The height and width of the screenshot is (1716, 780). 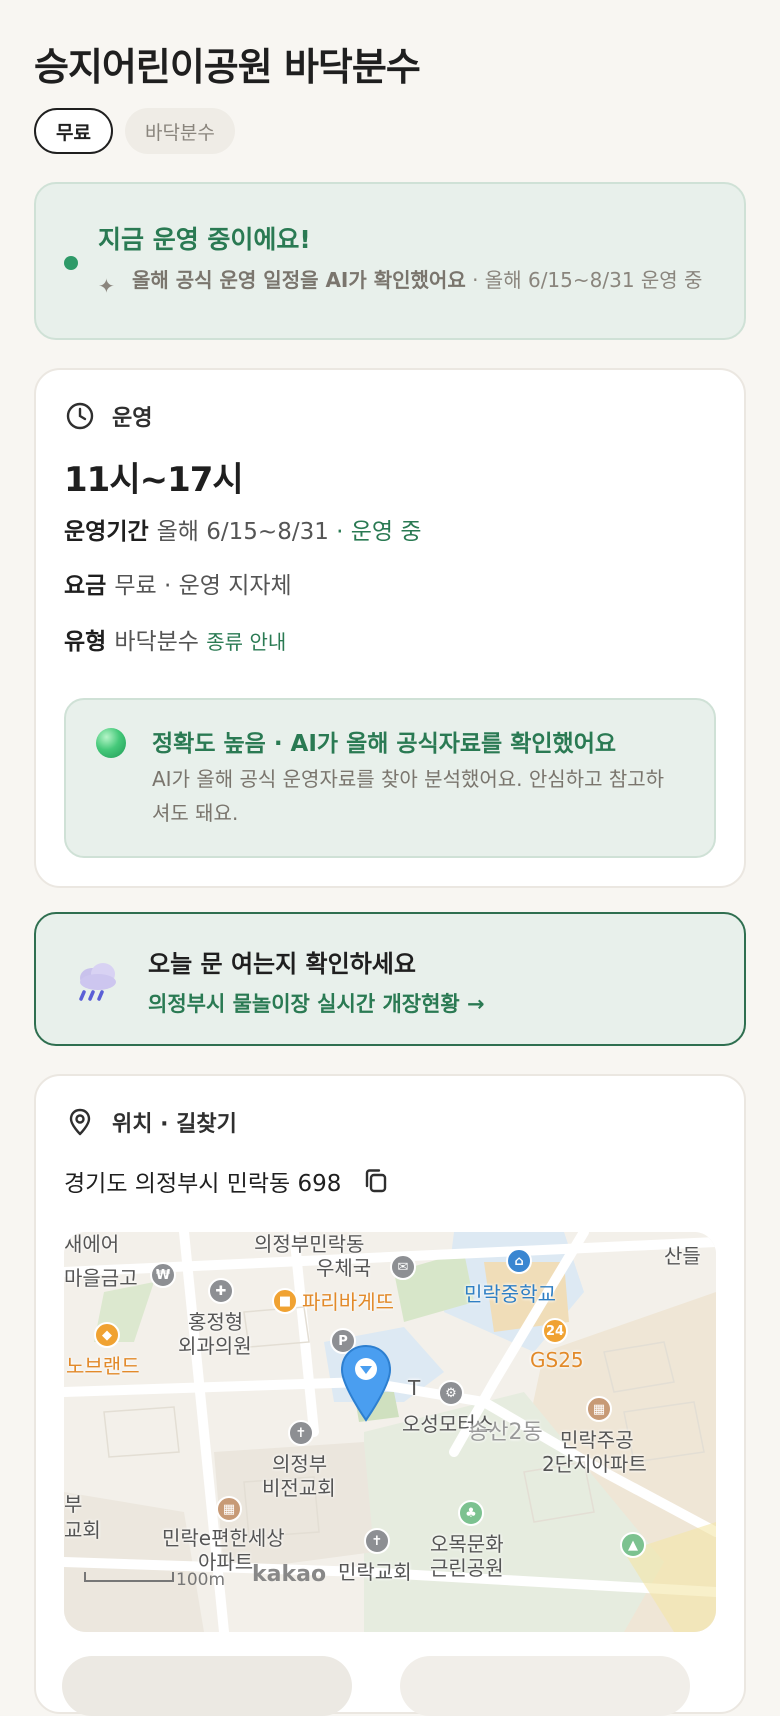 What do you see at coordinates (103, 1366) in the screenshot?
I see `map-label: 노브랜드` at bounding box center [103, 1366].